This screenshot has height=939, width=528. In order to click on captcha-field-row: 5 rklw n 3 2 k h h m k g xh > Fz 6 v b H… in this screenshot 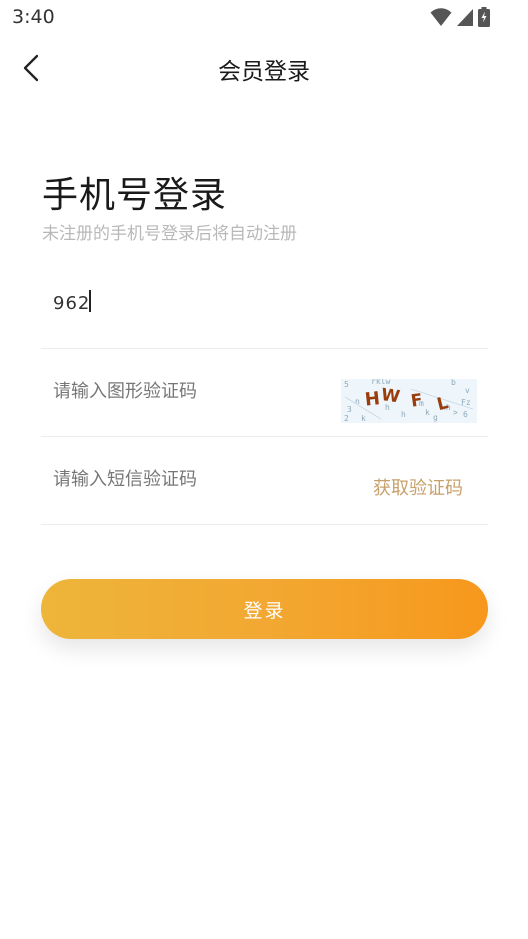, I will do `click(264, 392)`.